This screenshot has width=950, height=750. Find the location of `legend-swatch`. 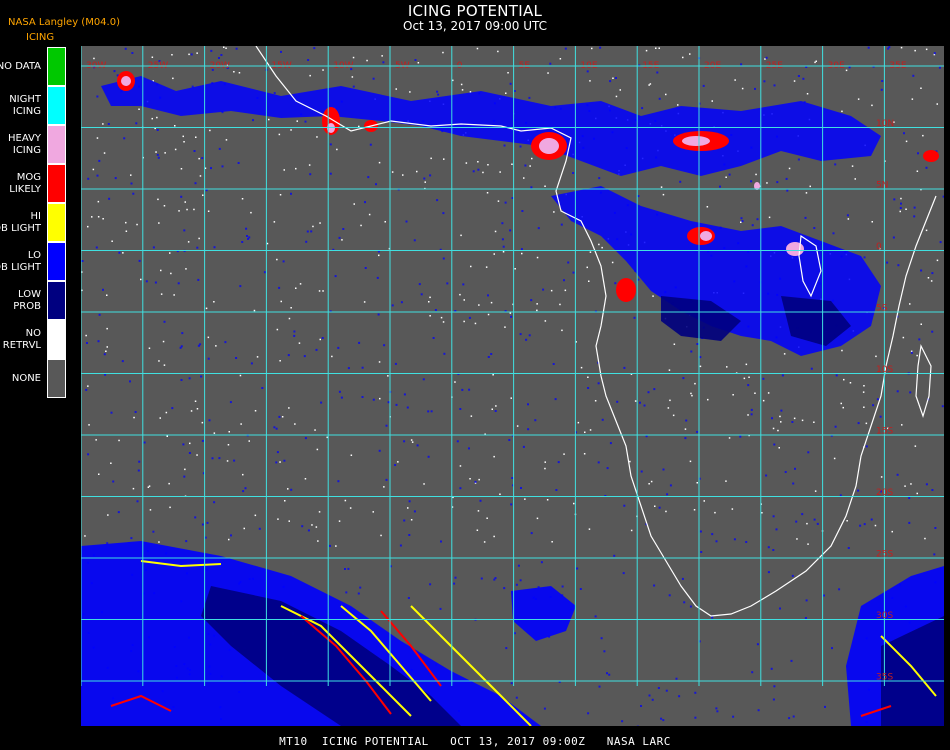

legend-swatch is located at coordinates (56, 339).